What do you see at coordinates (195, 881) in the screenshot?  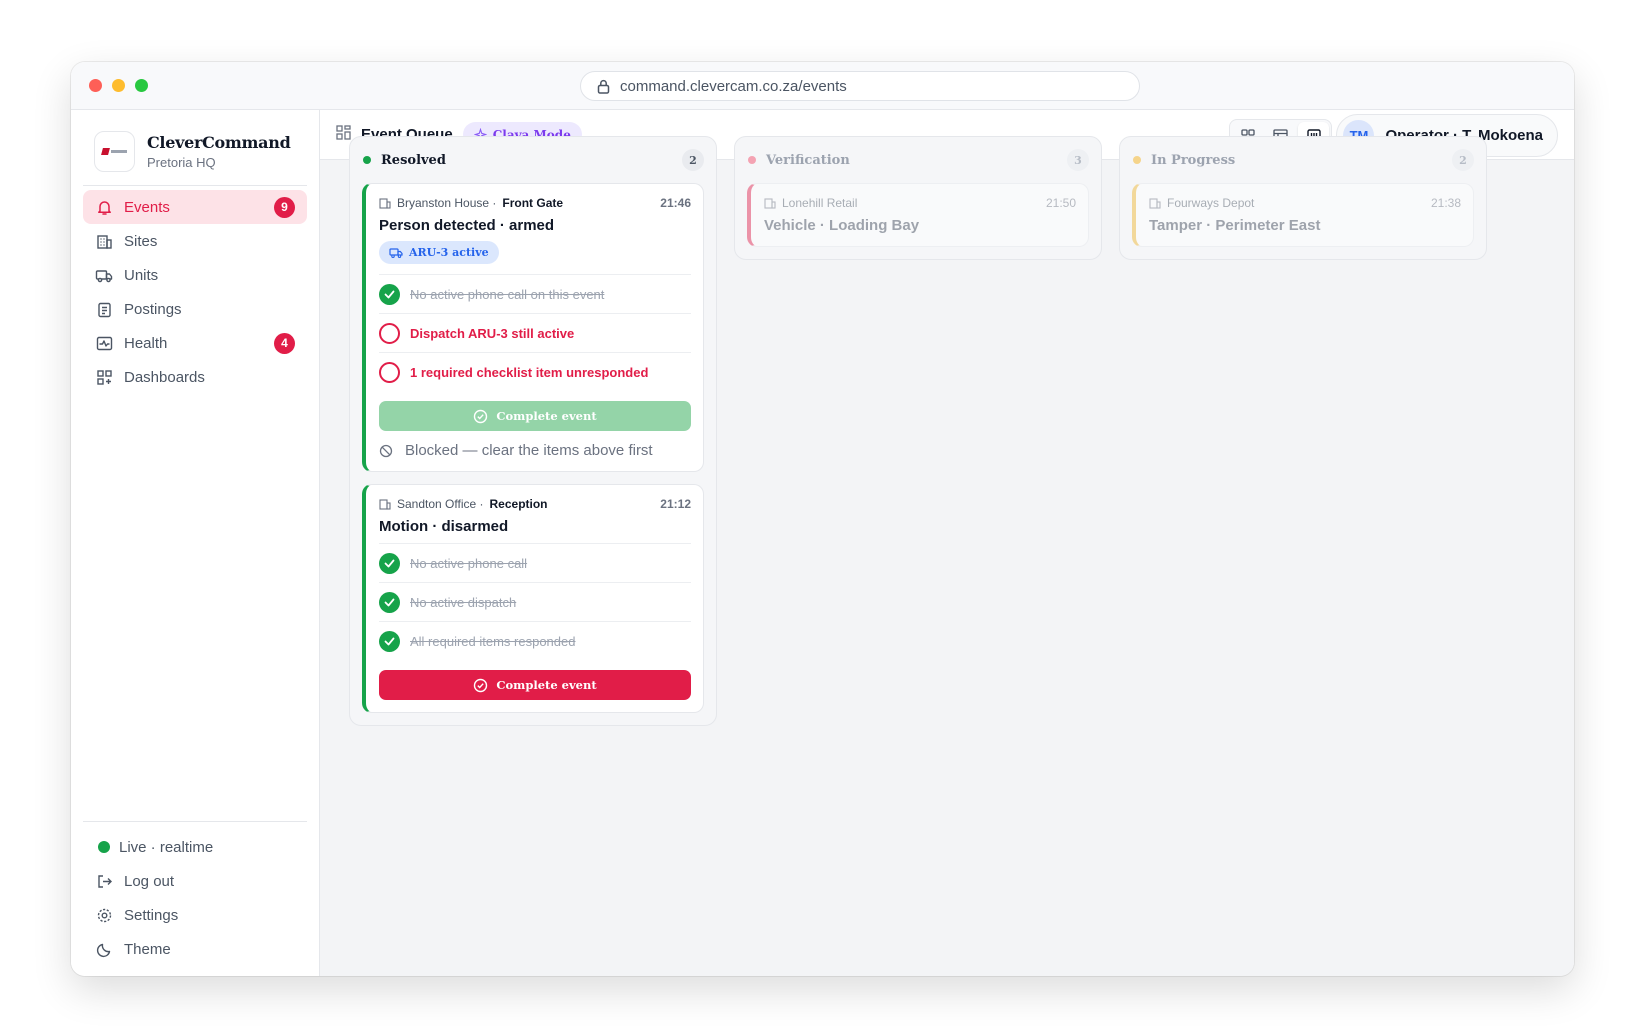 I see `logout-button: Log out` at bounding box center [195, 881].